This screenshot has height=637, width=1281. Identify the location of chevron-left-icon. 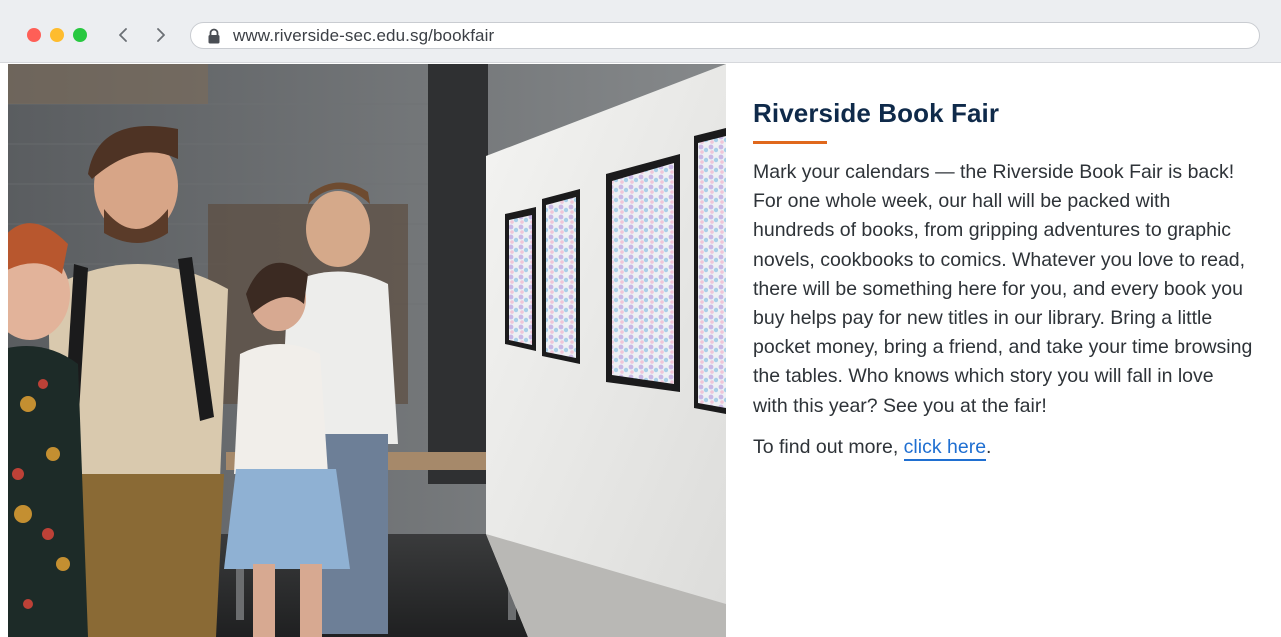
(123, 35).